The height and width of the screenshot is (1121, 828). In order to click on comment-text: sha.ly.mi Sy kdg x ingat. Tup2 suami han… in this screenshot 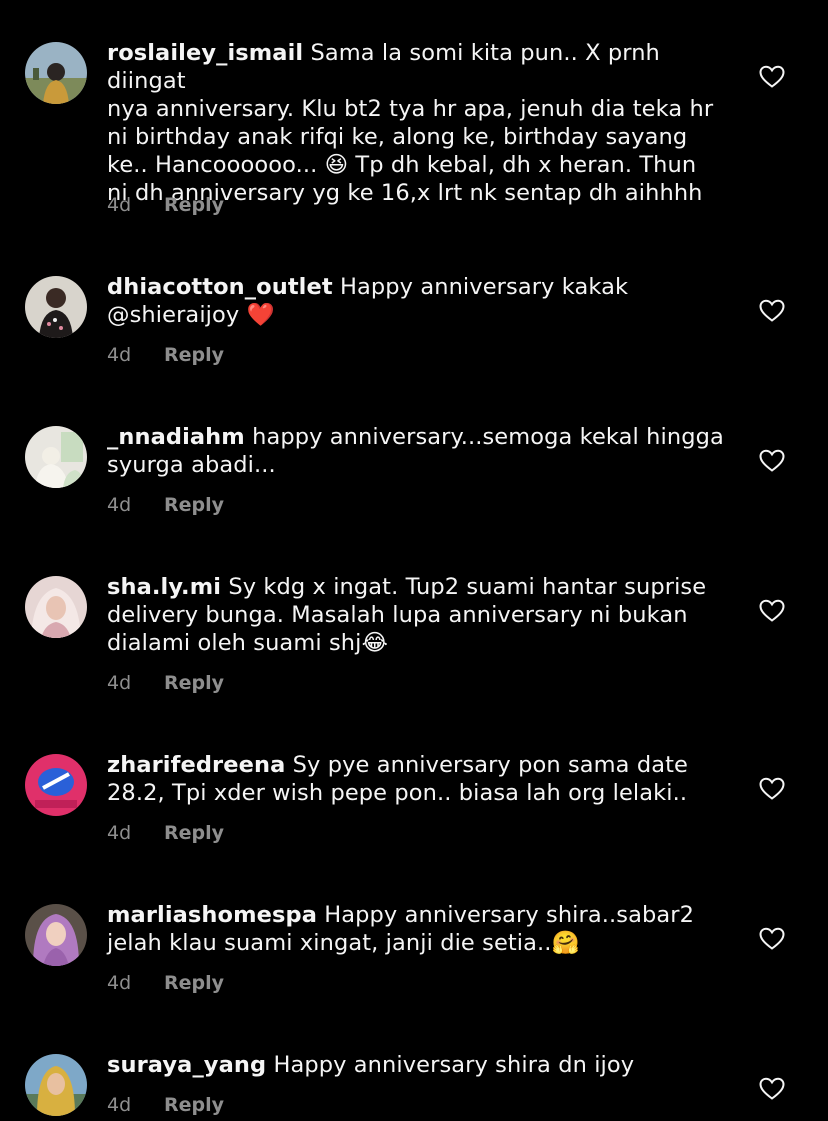, I will do `click(419, 615)`.